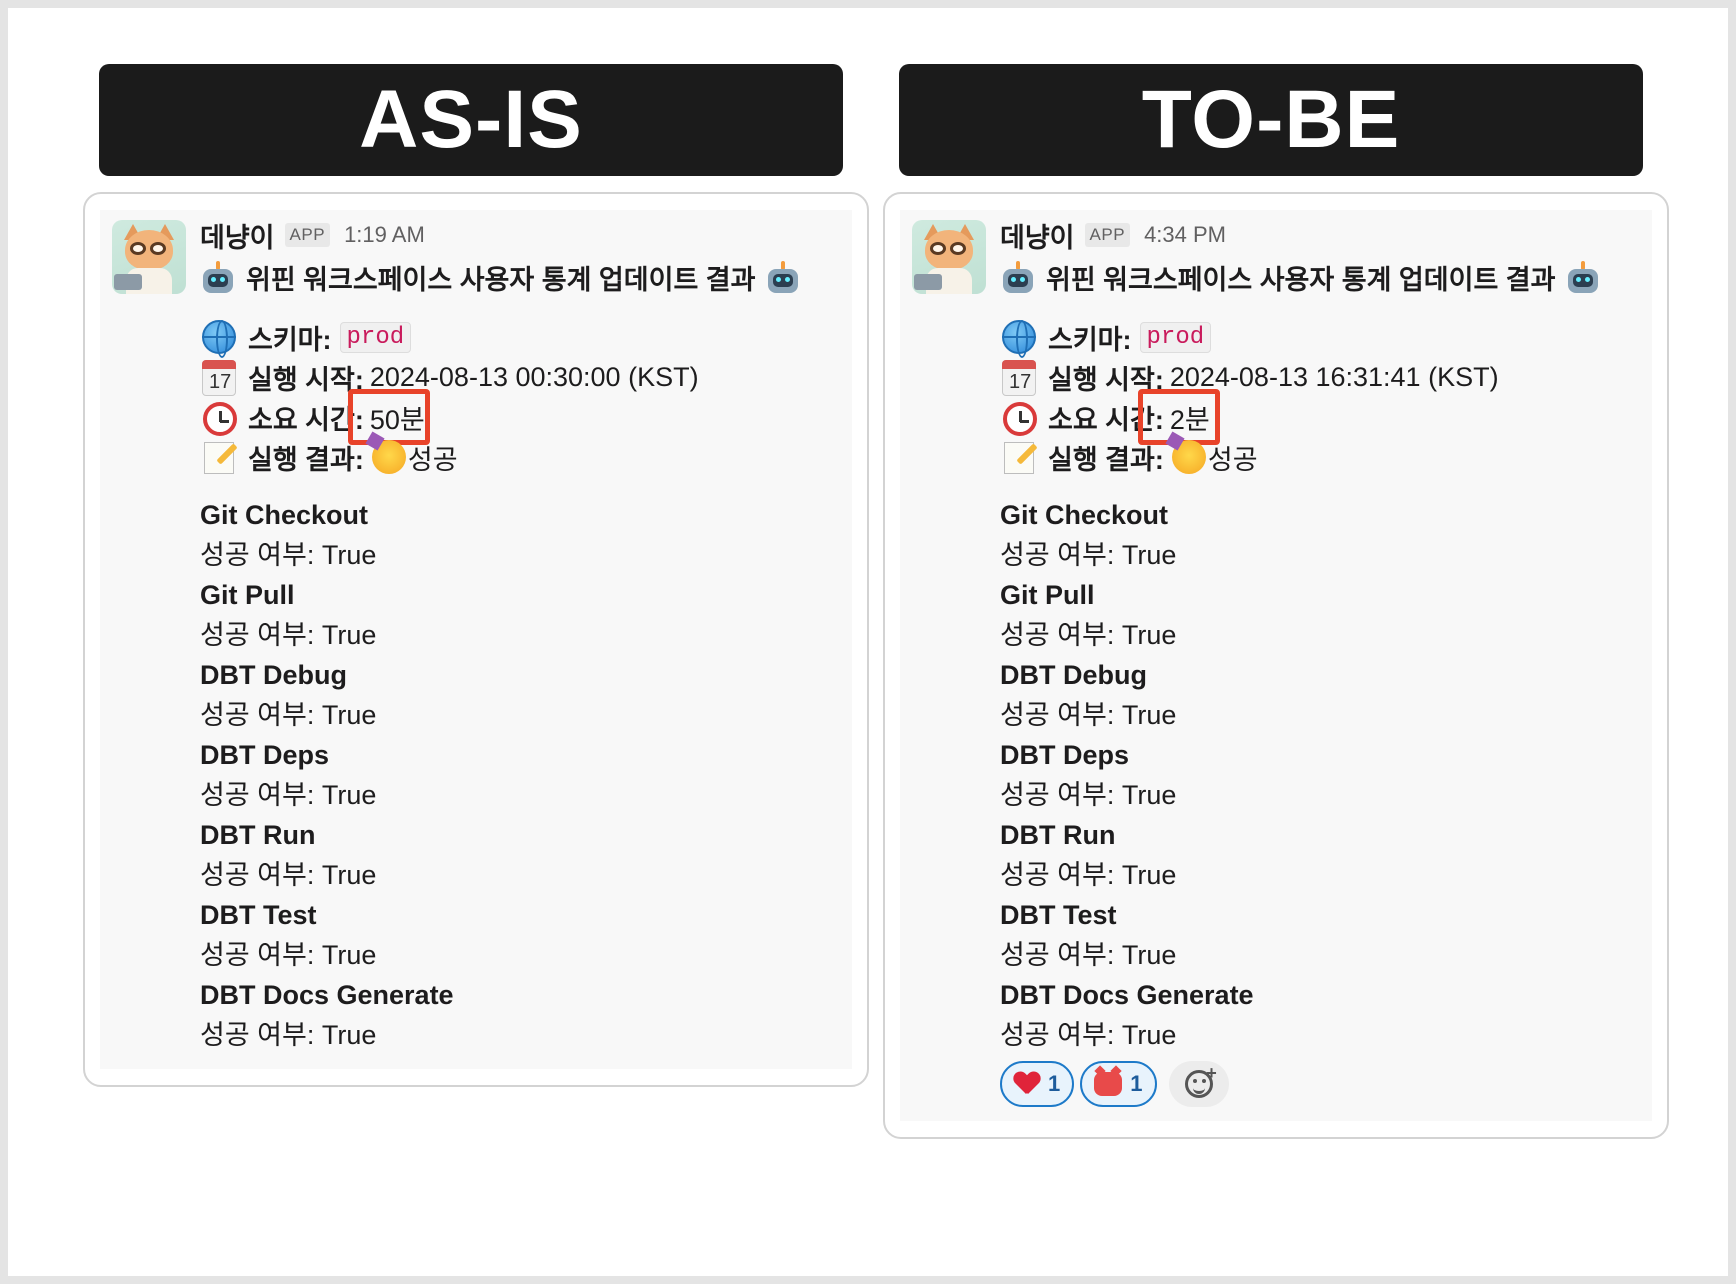  I want to click on message-header: 데냥이 APP 1:19 AM, so click(520, 236).